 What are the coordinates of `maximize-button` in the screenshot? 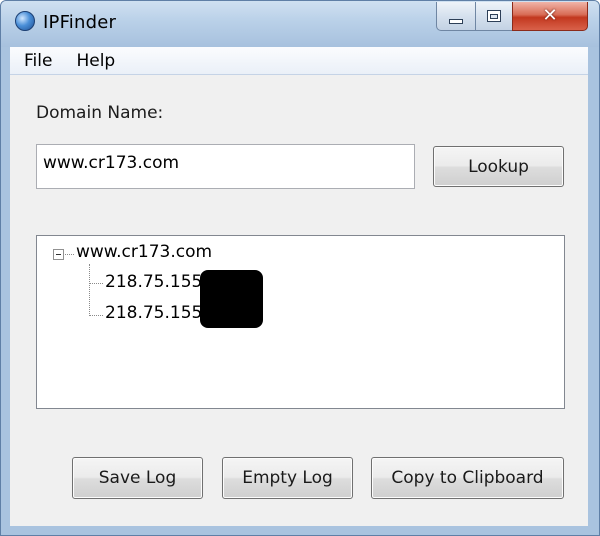 It's located at (494, 16).